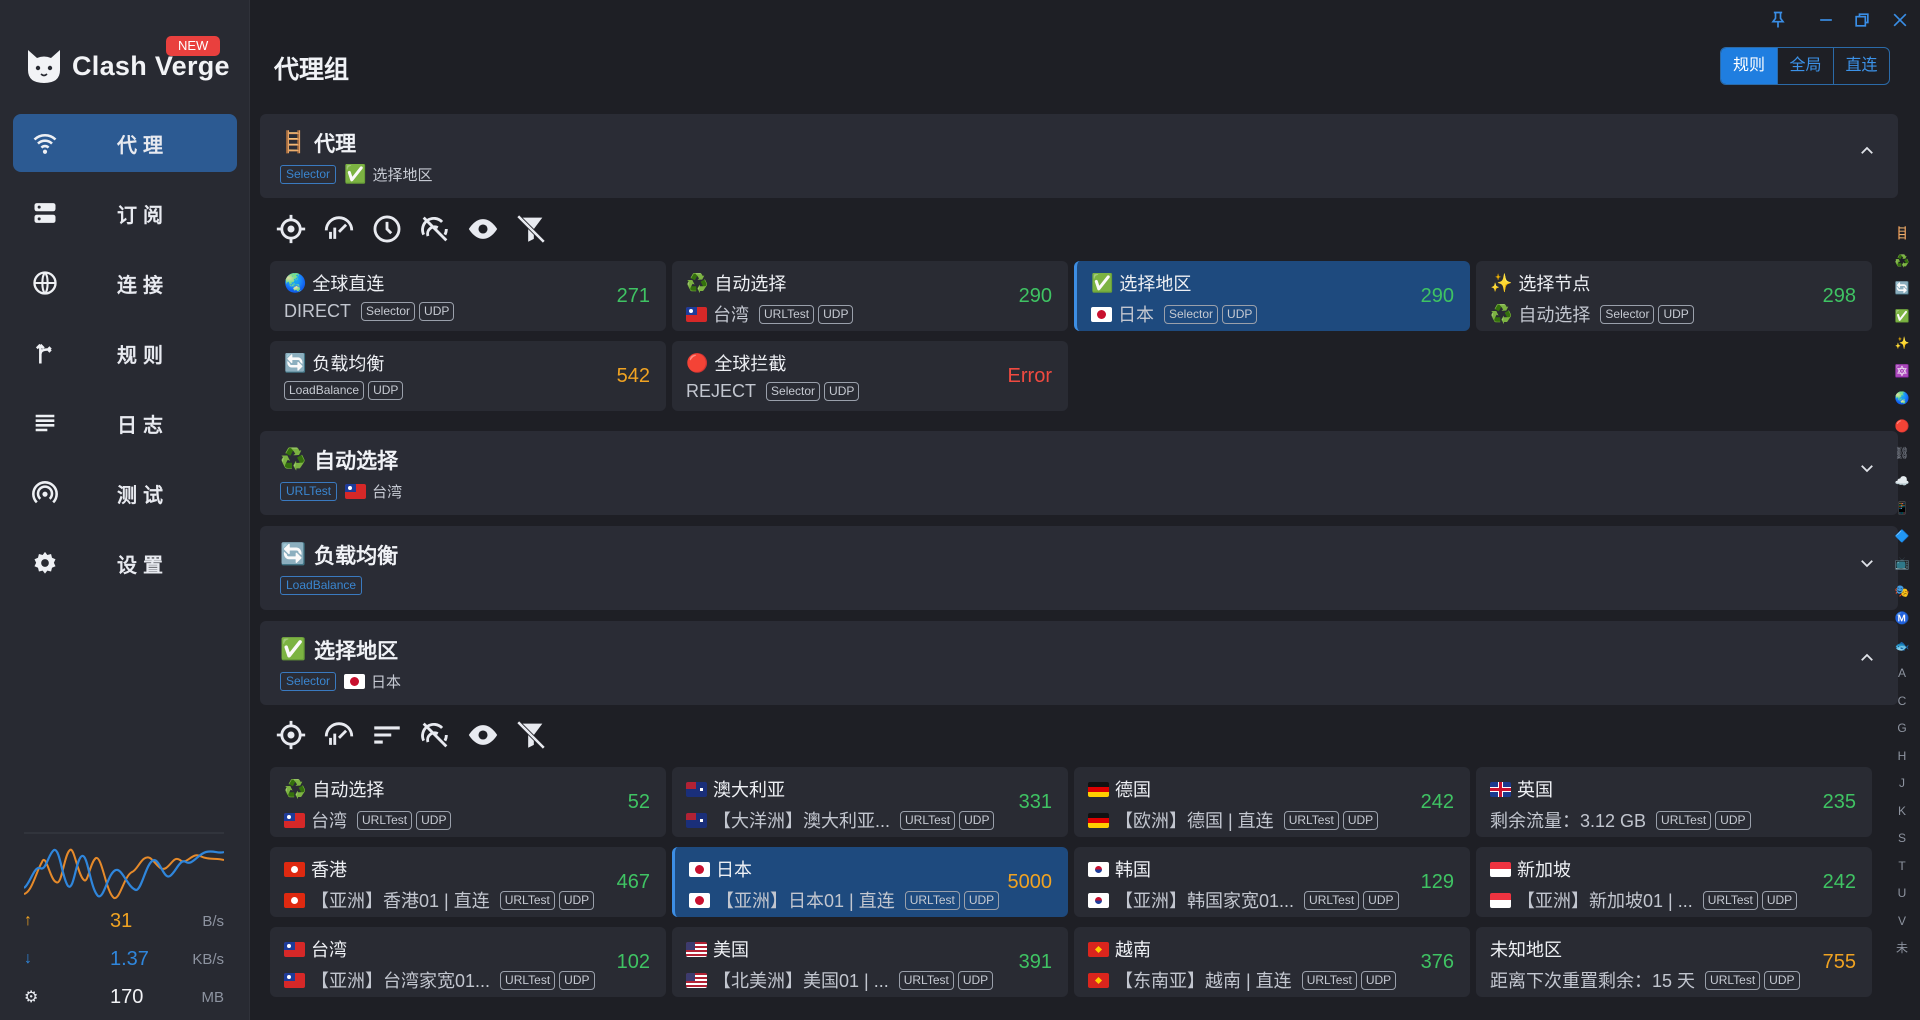 Image resolution: width=1920 pixels, height=1020 pixels. I want to click on delay-value: 235, so click(1839, 802).